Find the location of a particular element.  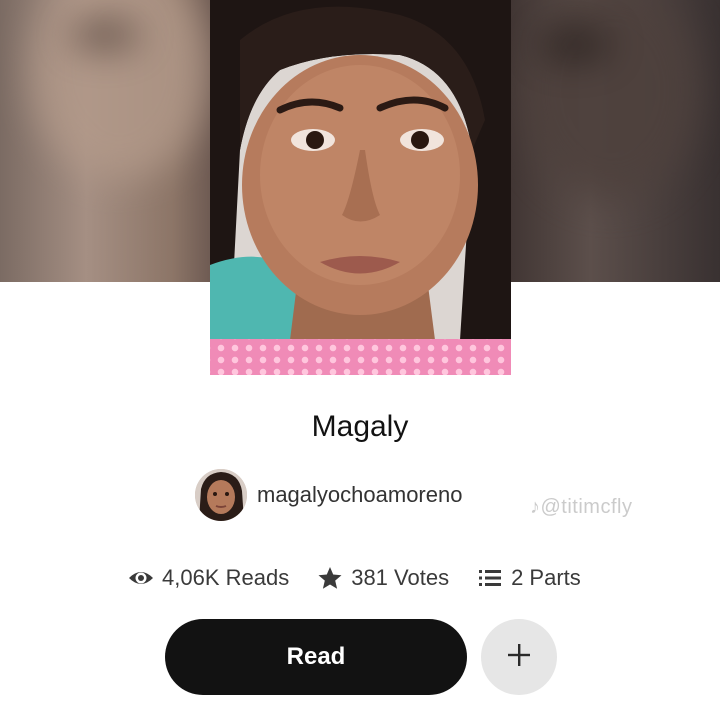

watermark-handle: @titimcfly is located at coordinates (586, 507).